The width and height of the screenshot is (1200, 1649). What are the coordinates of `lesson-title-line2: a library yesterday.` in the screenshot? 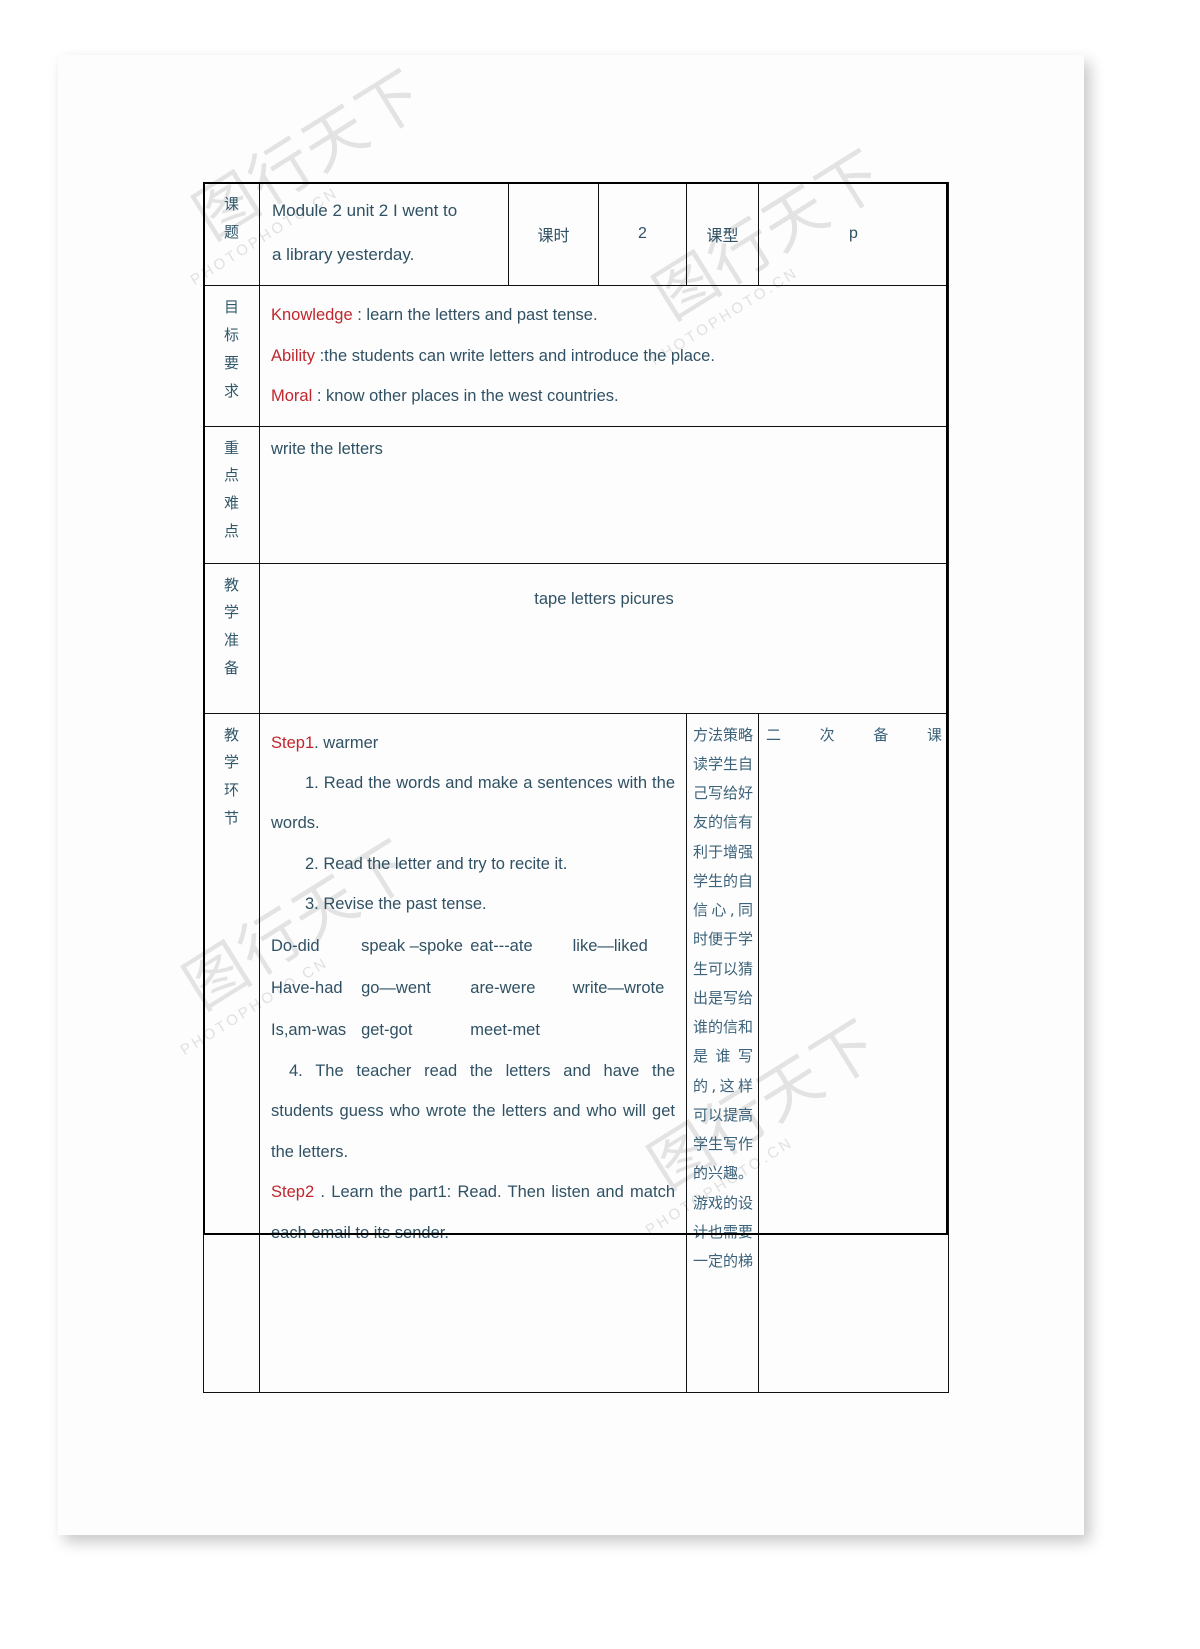 It's located at (343, 255).